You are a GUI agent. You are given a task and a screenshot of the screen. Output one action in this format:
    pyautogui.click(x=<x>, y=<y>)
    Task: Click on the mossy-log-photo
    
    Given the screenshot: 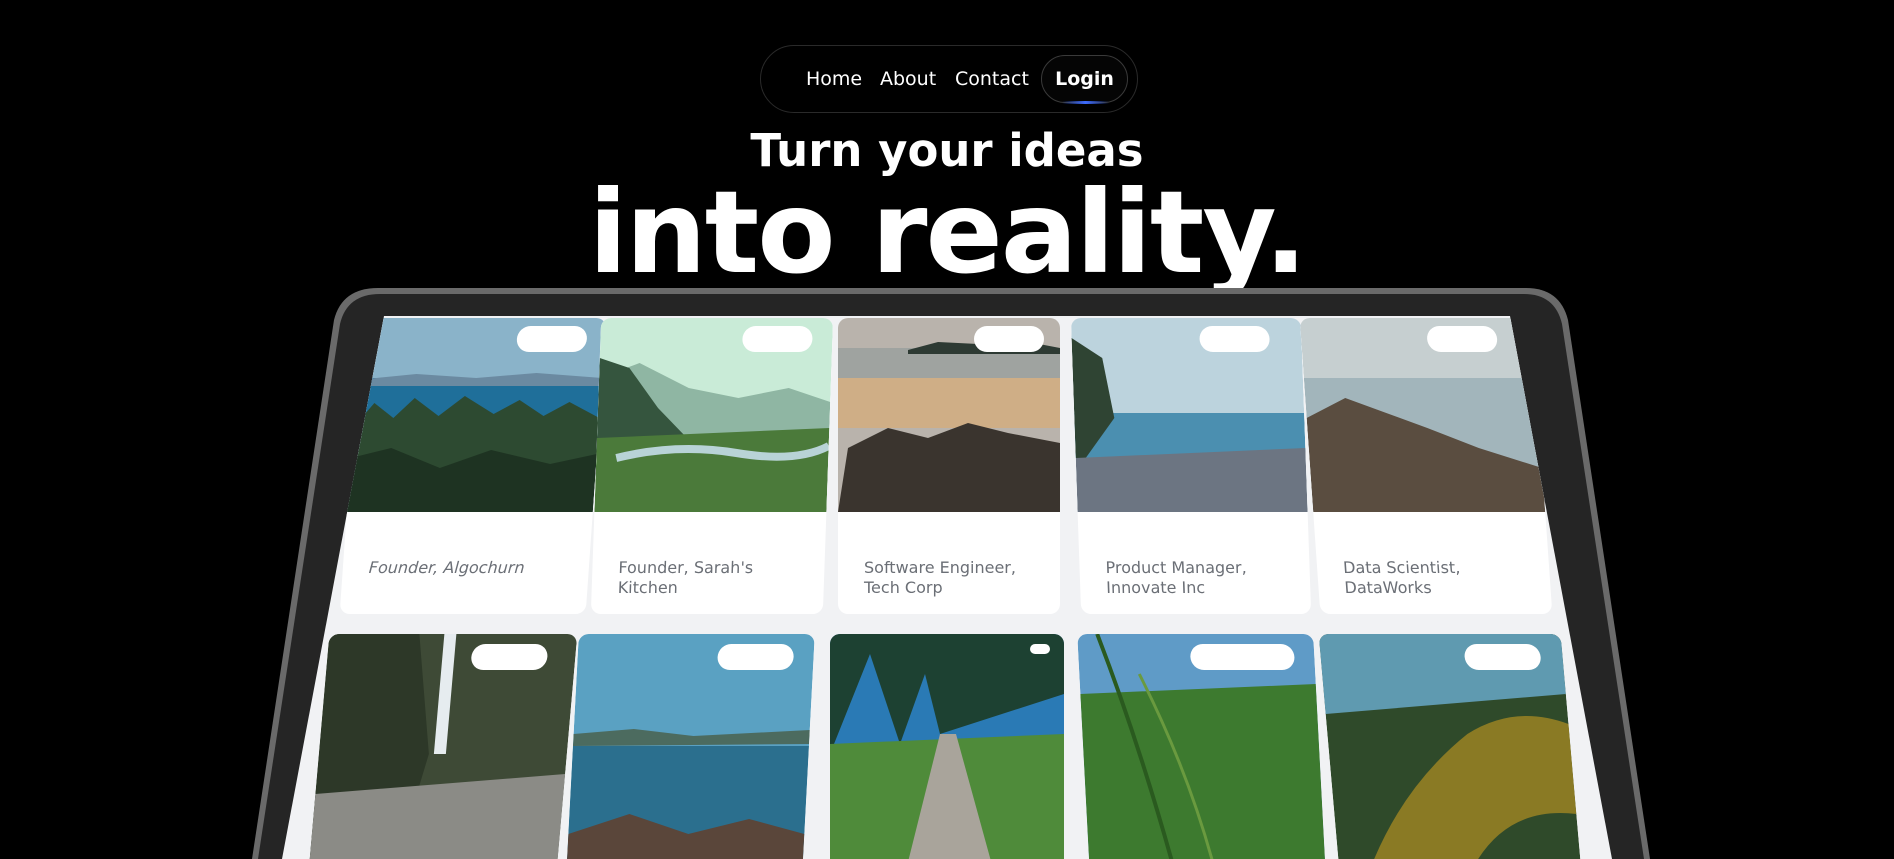 What is the action you would take?
    pyautogui.click(x=1451, y=746)
    